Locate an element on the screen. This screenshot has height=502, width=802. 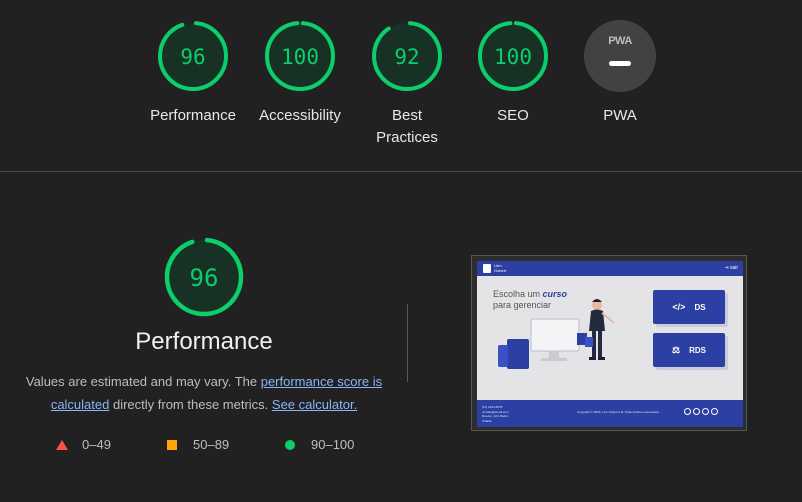
gauge-score-accessibility: 100 is located at coordinates (300, 57).